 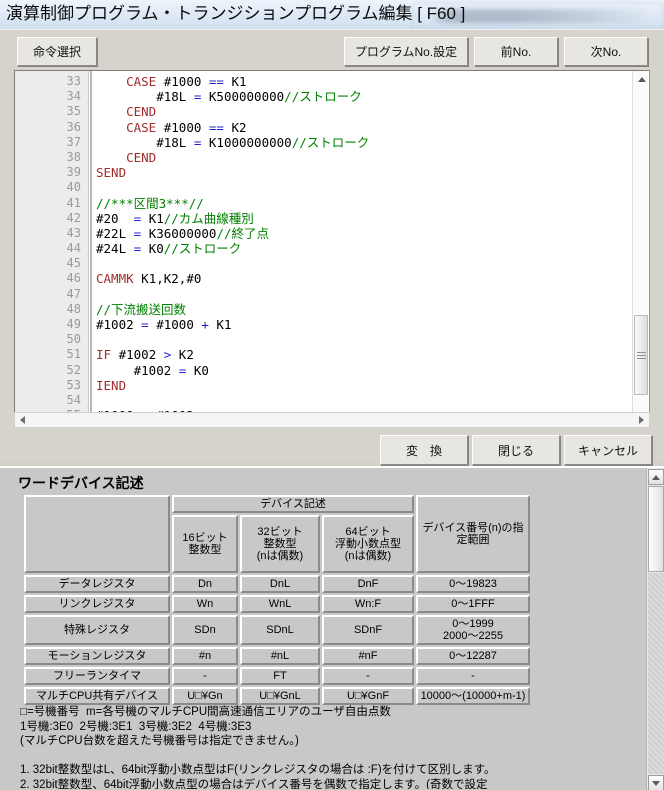 I want to click on code-line: #18L = K1000000000//ストローク, so click(x=233, y=142).